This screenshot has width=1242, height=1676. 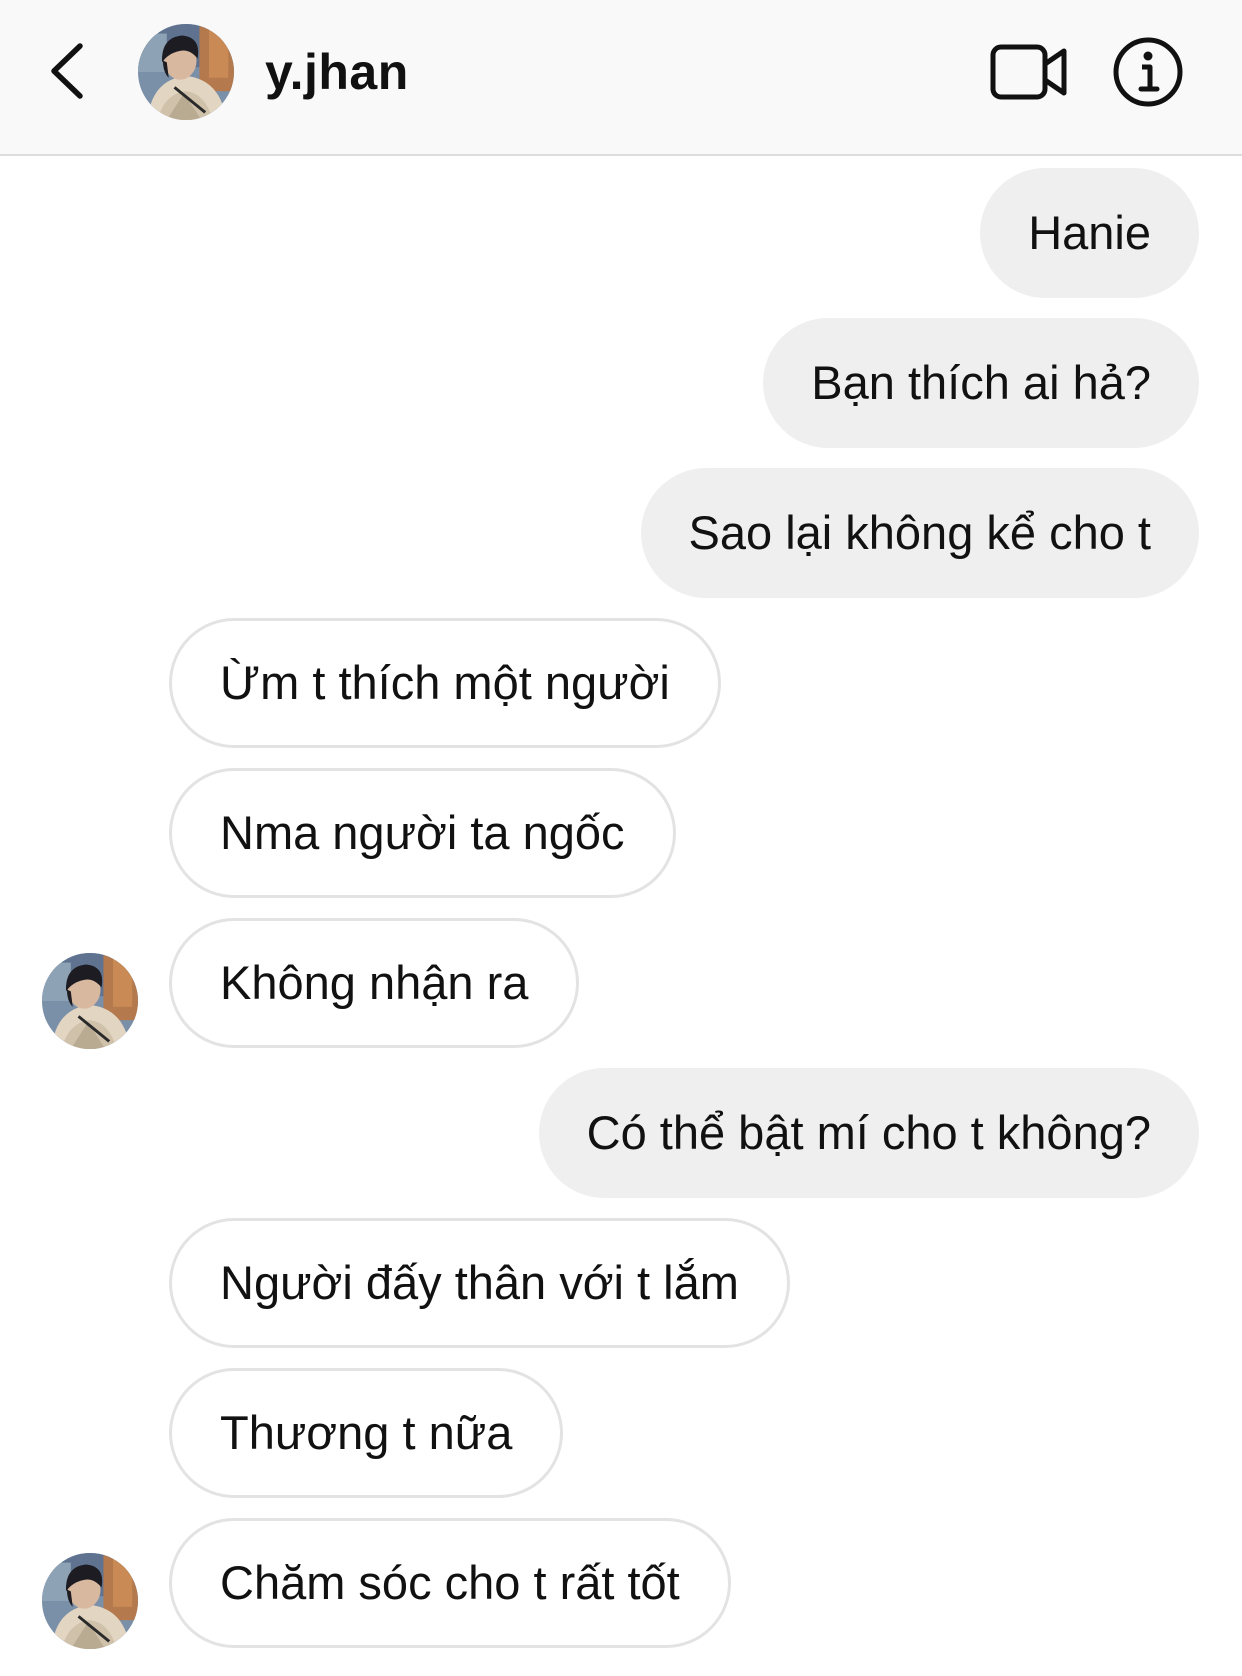 What do you see at coordinates (919, 533) in the screenshot?
I see `message-bubble-outgoing: Sao lại không kể cho t` at bounding box center [919, 533].